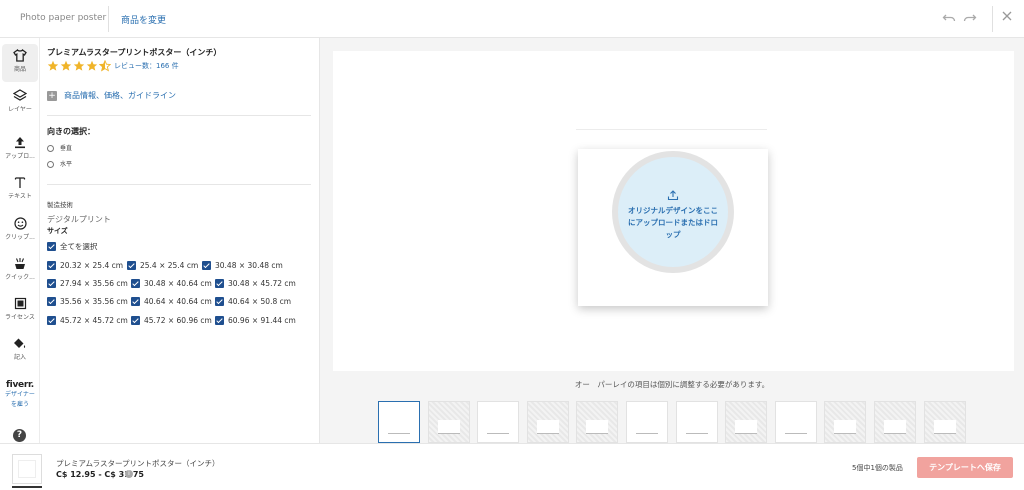 The width and height of the screenshot is (1024, 490). I want to click on undo-icon, so click(950, 18).